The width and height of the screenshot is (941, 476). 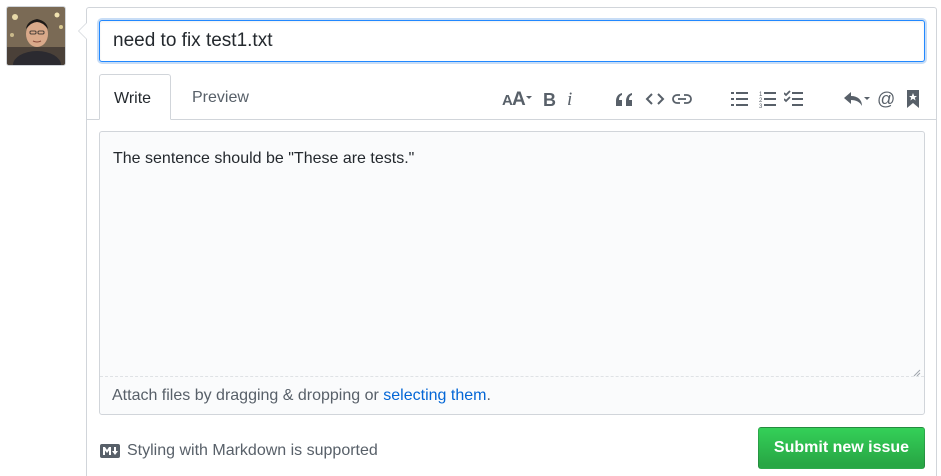 I want to click on bookmark-button, so click(x=913, y=99).